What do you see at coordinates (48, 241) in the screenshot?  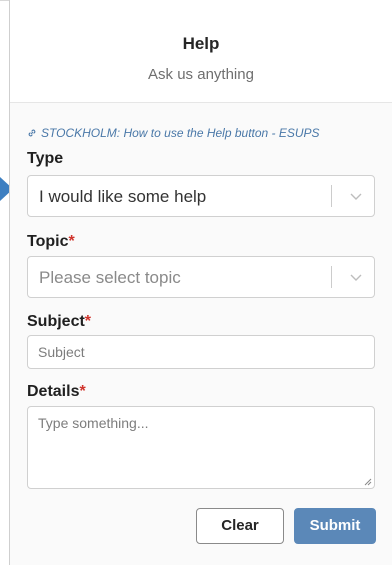 I see `topic-label-text: Topic` at bounding box center [48, 241].